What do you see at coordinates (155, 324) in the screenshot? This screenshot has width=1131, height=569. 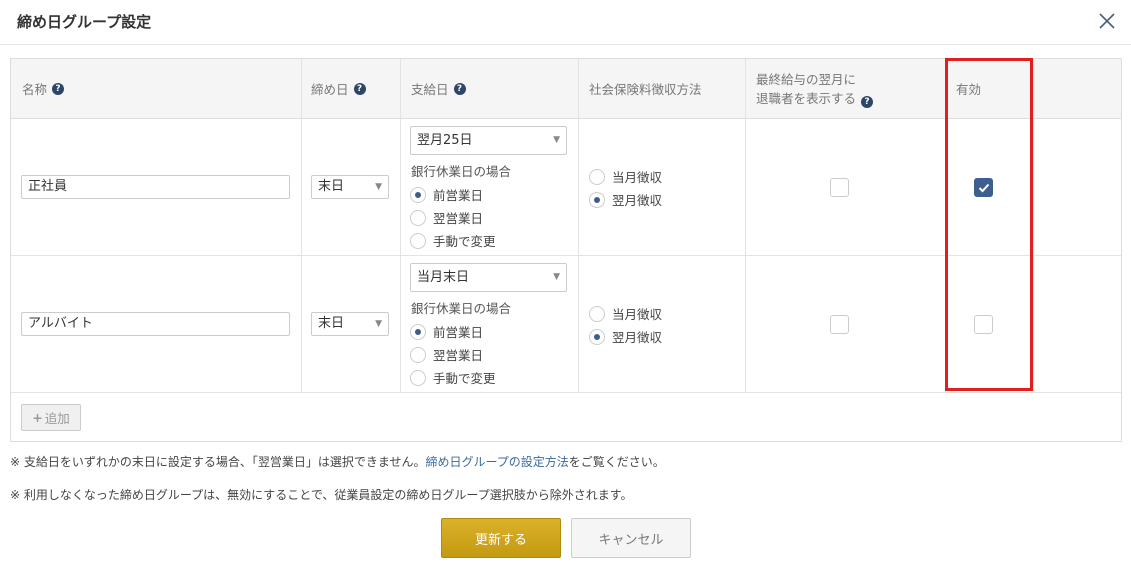 I see `name-input: アルバイト` at bounding box center [155, 324].